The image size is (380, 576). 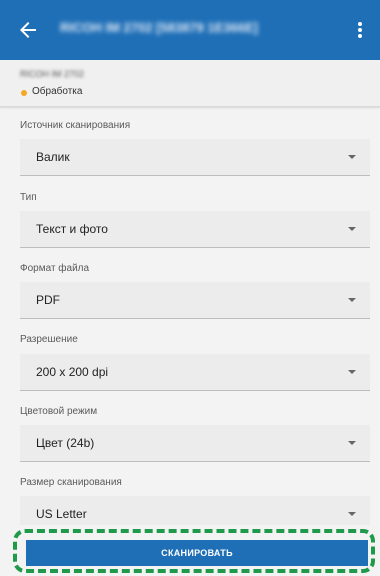 I want to click on scan-source-select: Валик, so click(x=195, y=157).